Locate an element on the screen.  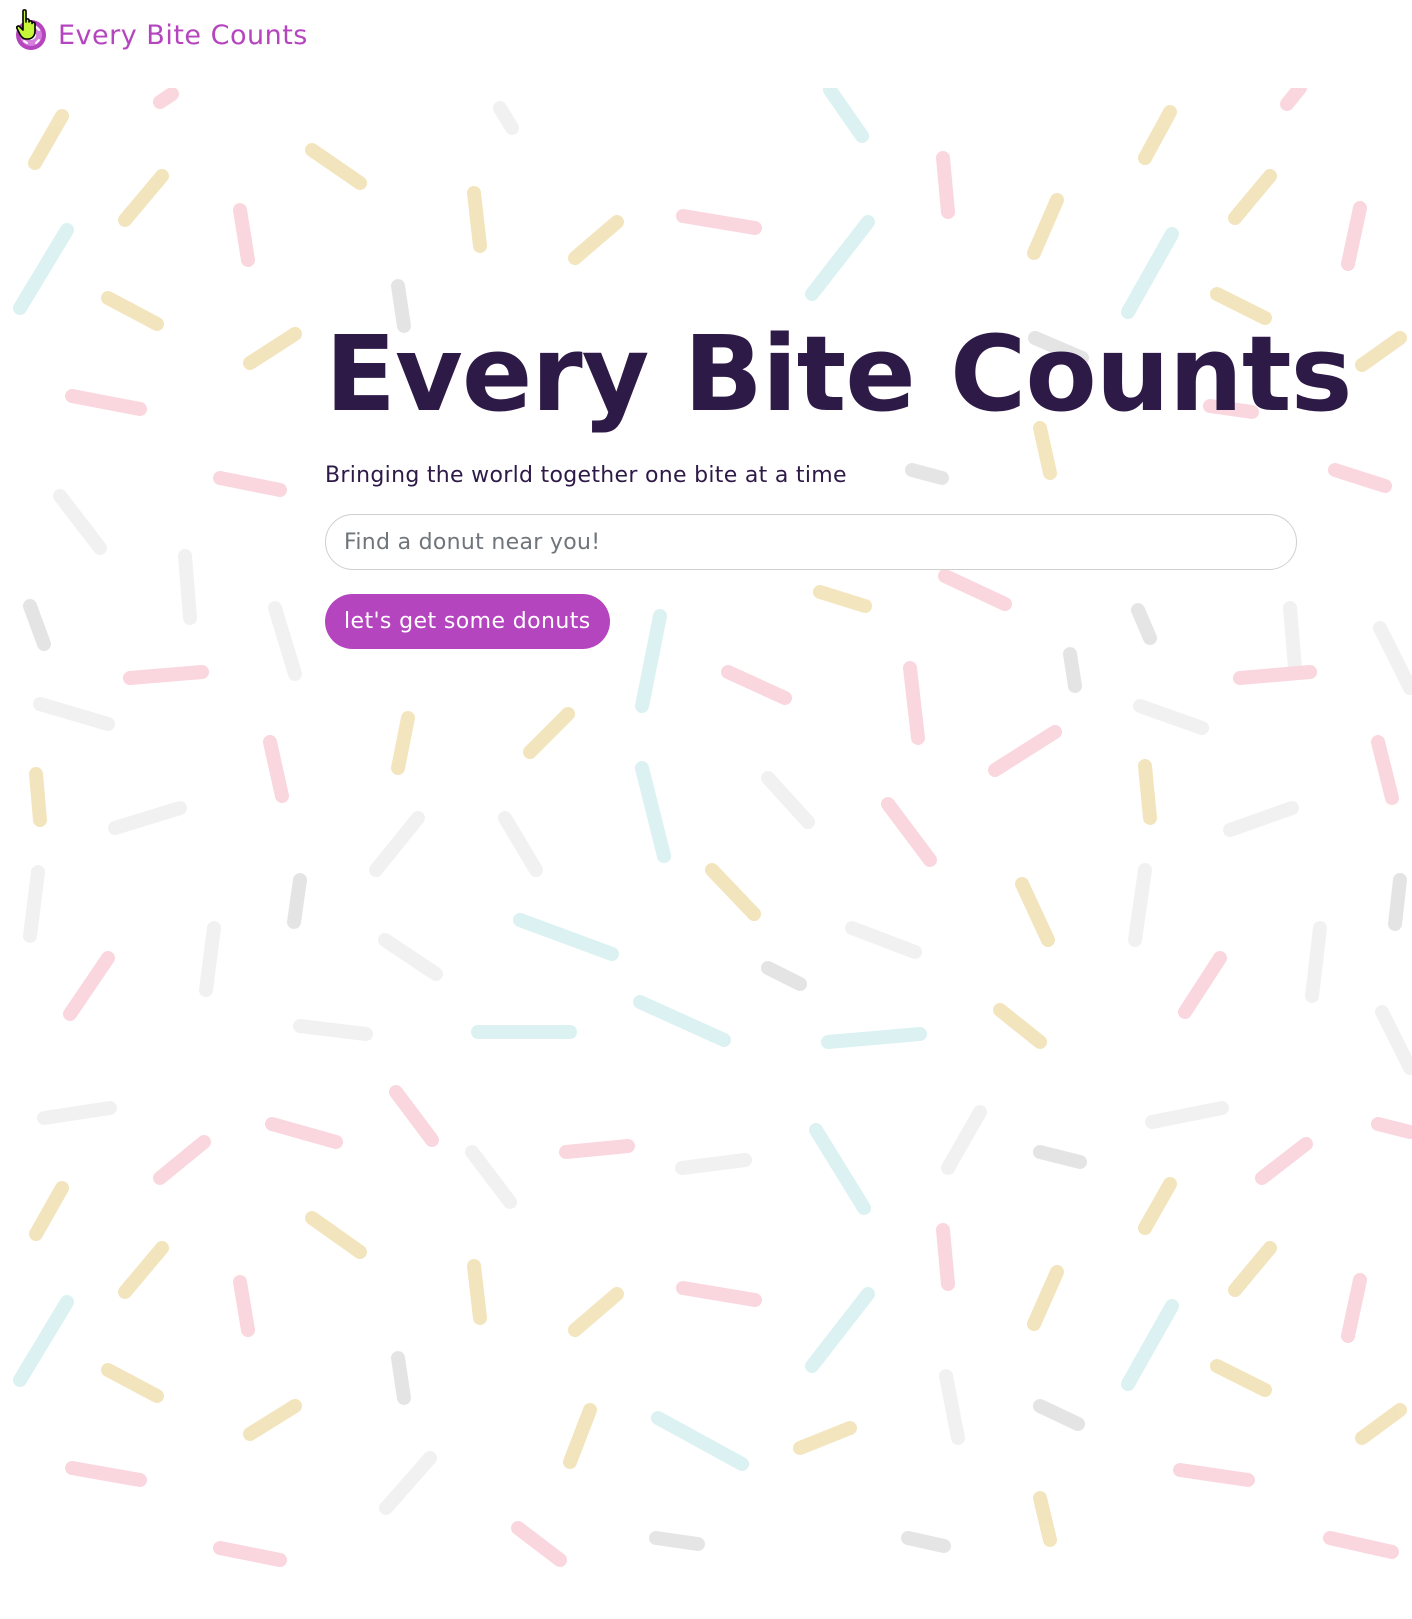
donut-logo-icon is located at coordinates (31, 35).